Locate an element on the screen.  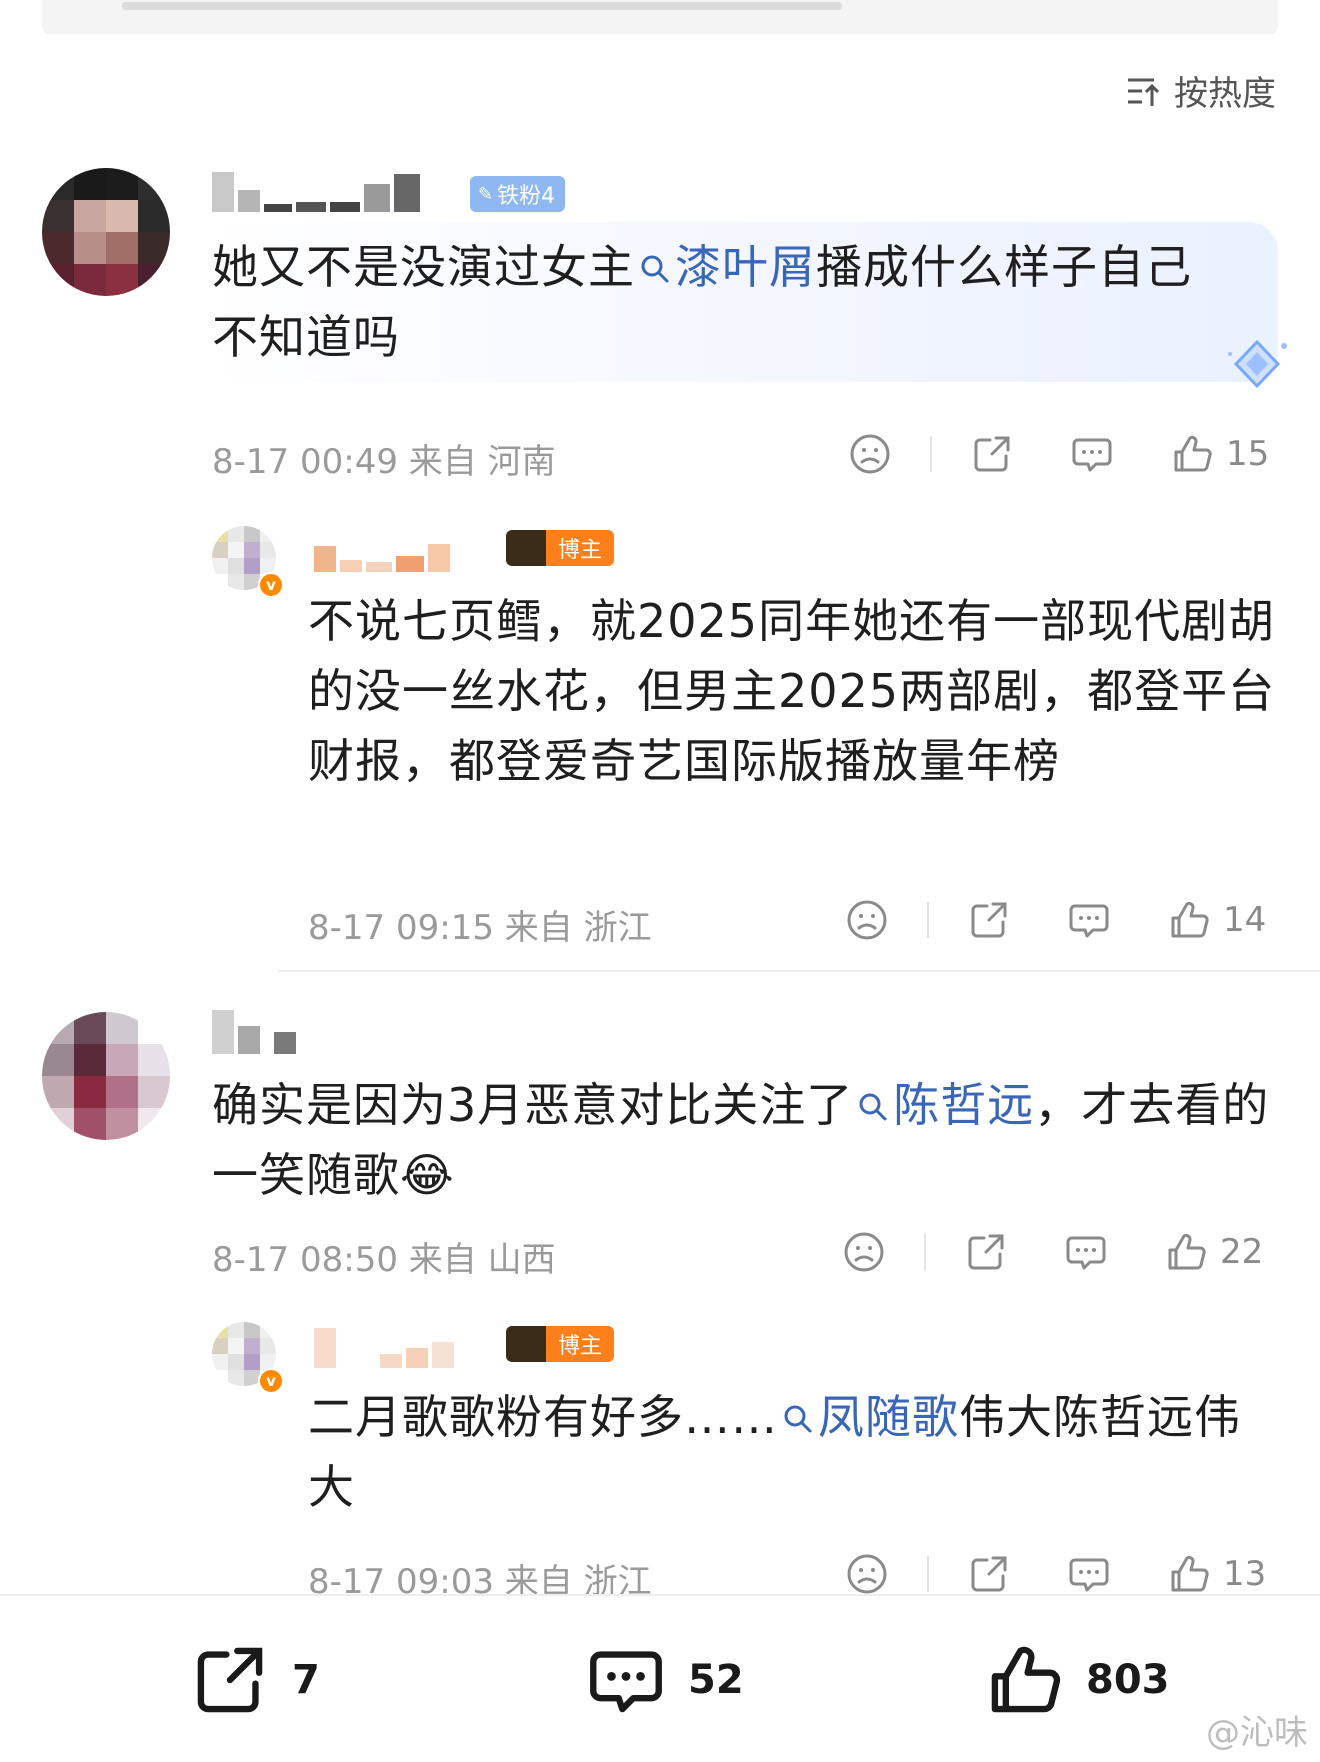
like-count: 803 is located at coordinates (1128, 1680).